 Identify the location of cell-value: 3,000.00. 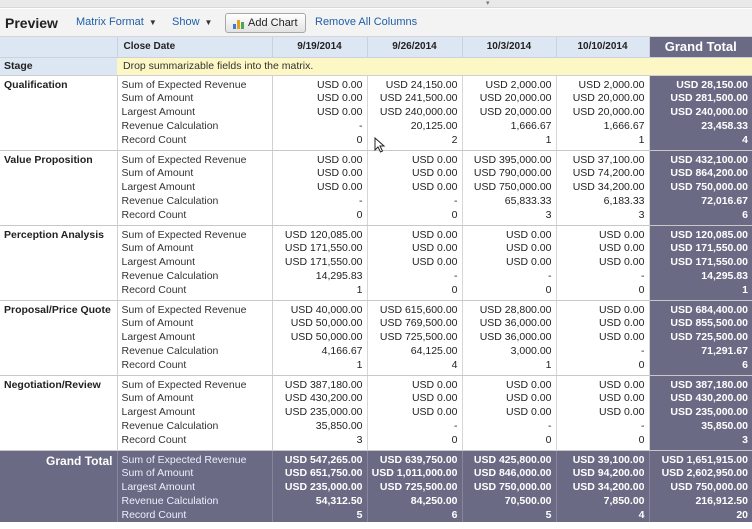
(531, 350).